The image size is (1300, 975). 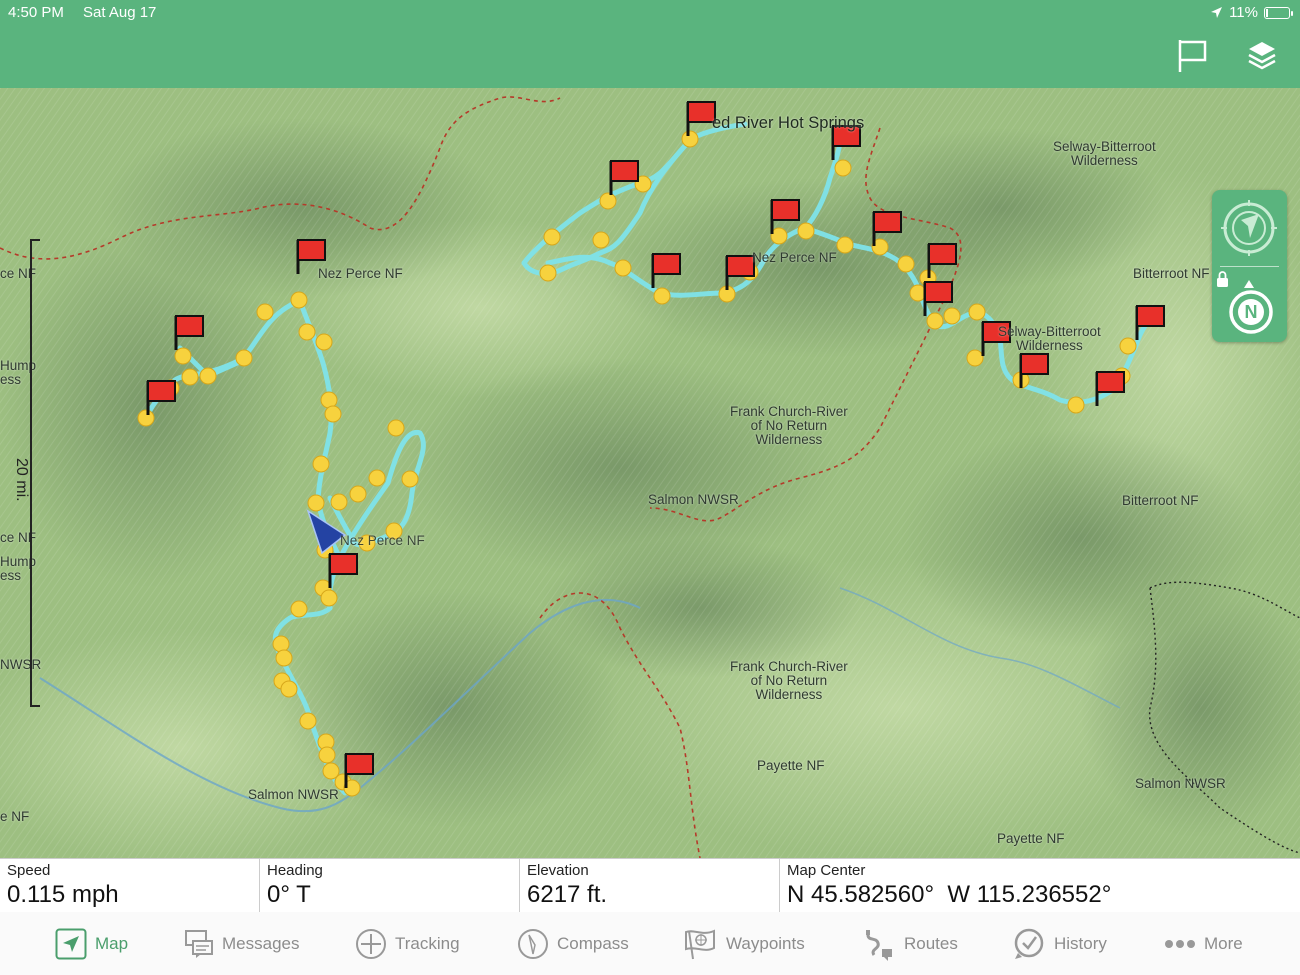 I want to click on add-waypoint-flag-button, so click(x=1193, y=56).